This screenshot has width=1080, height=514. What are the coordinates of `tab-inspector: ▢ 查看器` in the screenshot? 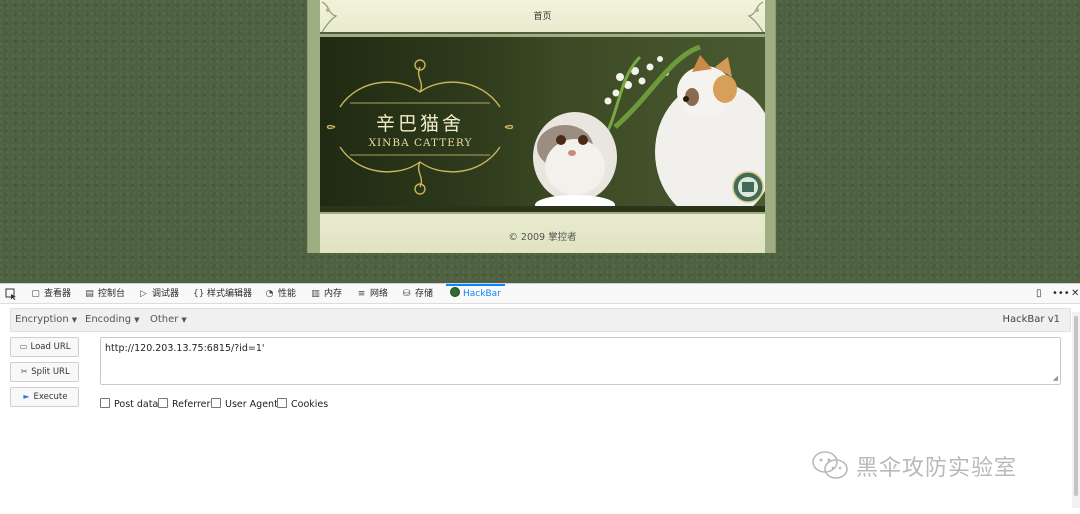 It's located at (50, 294).